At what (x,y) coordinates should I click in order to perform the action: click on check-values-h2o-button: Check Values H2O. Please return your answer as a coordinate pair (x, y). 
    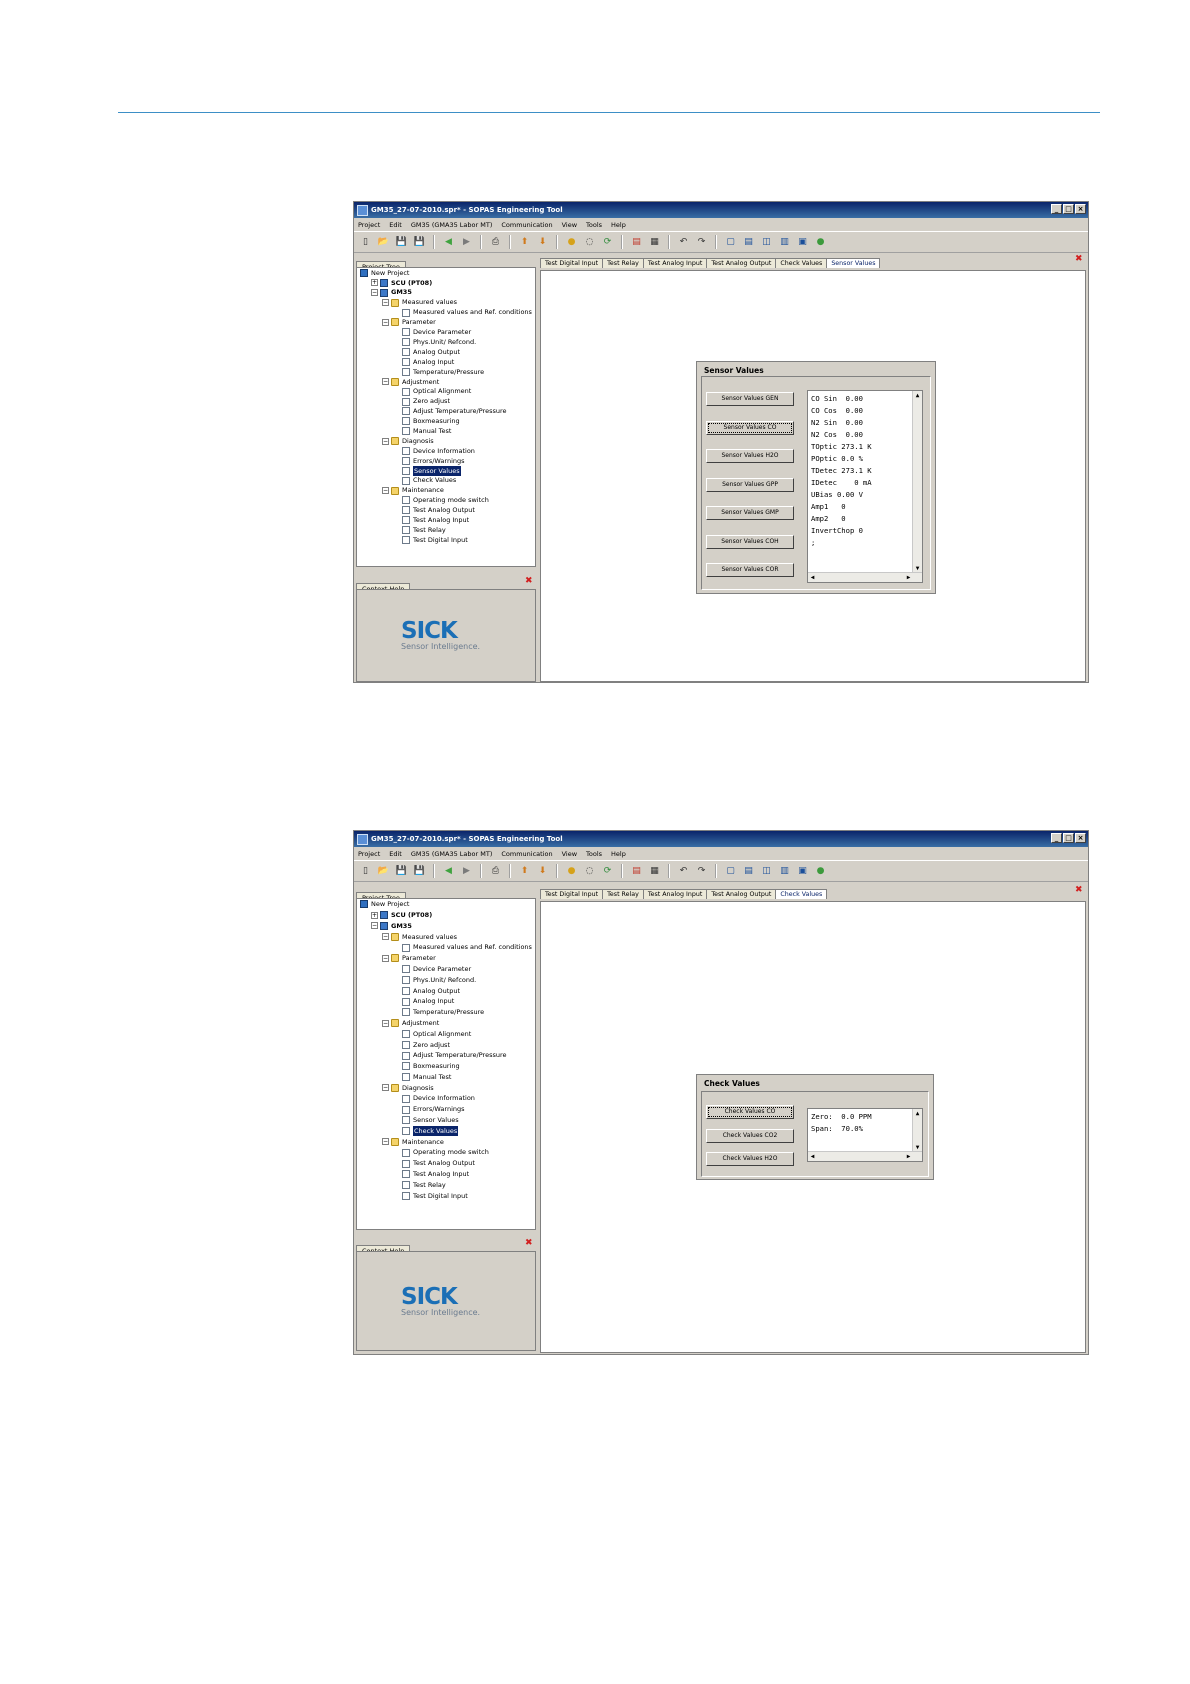
    Looking at the image, I should click on (750, 1159).